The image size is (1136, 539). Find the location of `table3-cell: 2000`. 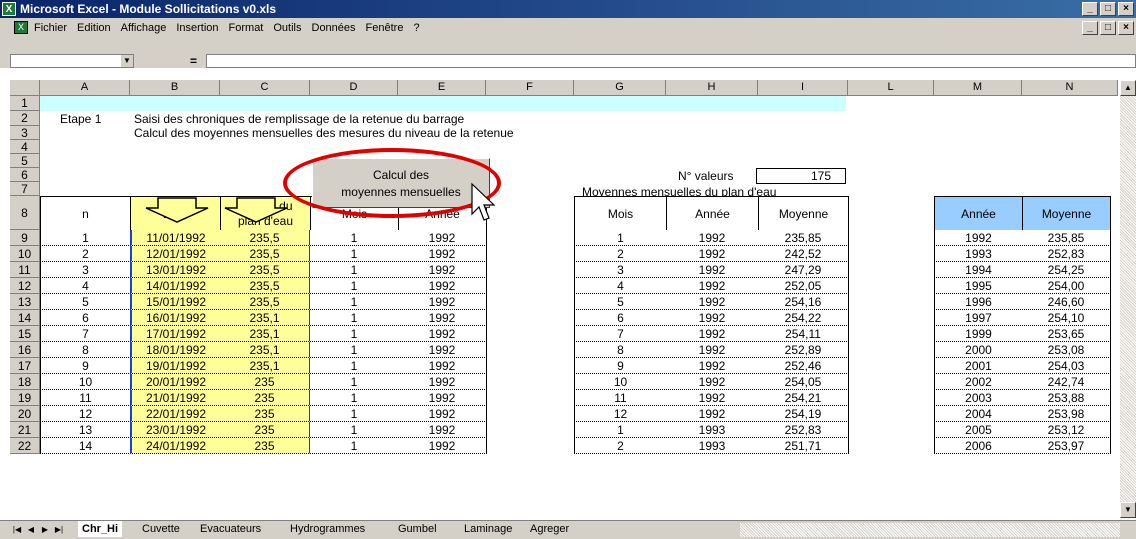

table3-cell: 2000 is located at coordinates (978, 350).